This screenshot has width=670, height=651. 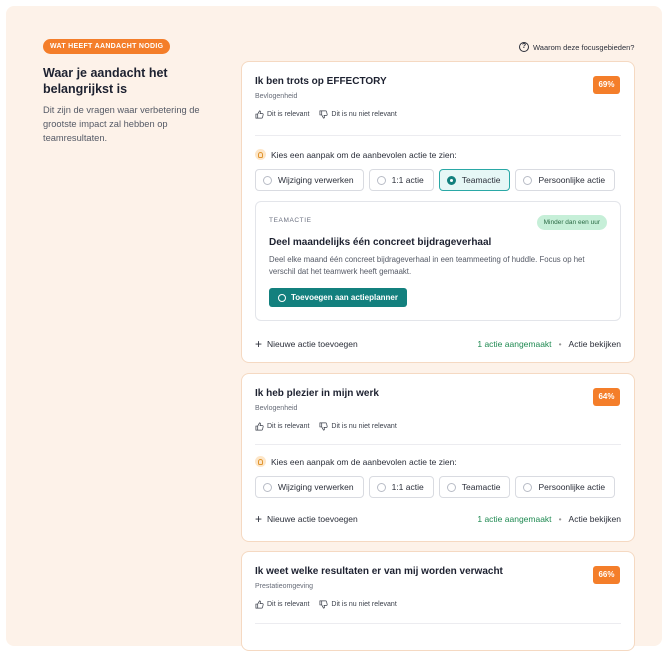 I want to click on section-badge: WAT HEEFT AANDACHT NODIG, so click(x=107, y=46).